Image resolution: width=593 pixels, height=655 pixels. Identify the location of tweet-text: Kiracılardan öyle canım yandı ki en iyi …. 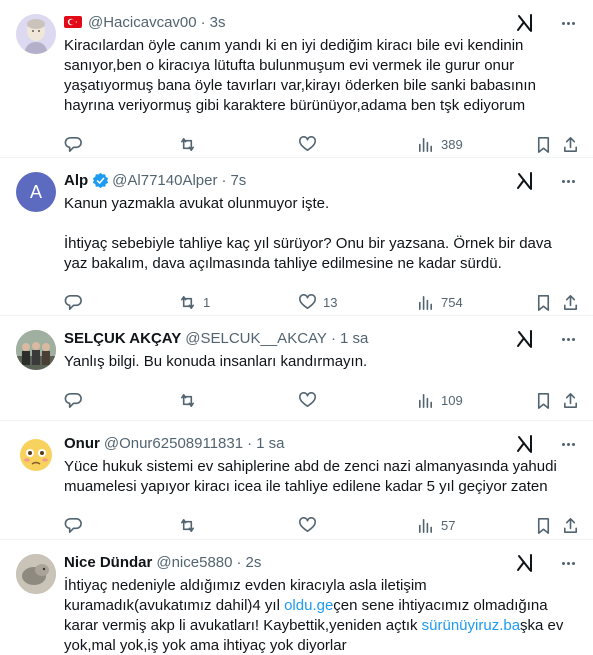
(300, 75).